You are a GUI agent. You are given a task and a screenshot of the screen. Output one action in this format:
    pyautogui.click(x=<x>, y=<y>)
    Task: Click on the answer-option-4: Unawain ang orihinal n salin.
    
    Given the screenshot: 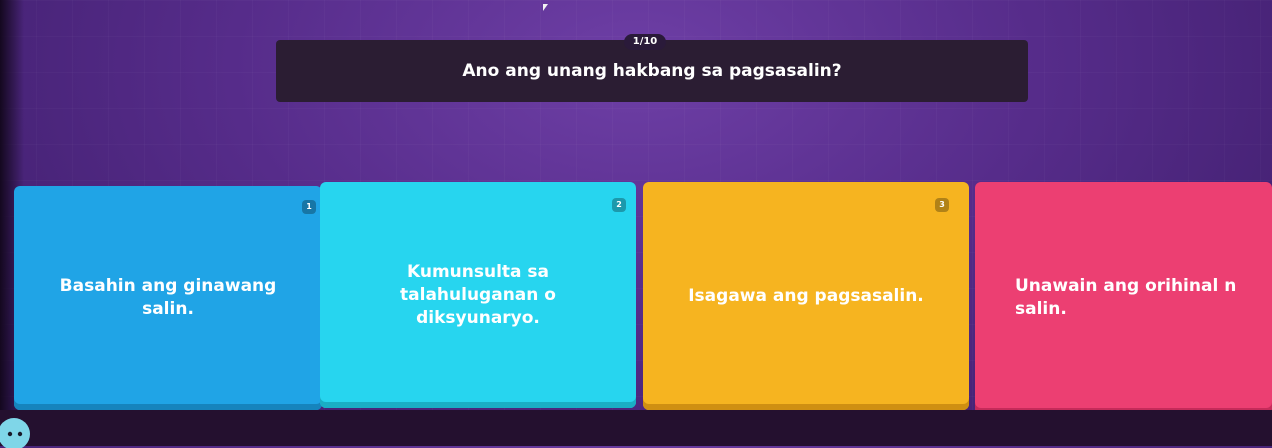 What is the action you would take?
    pyautogui.click(x=1123, y=298)
    